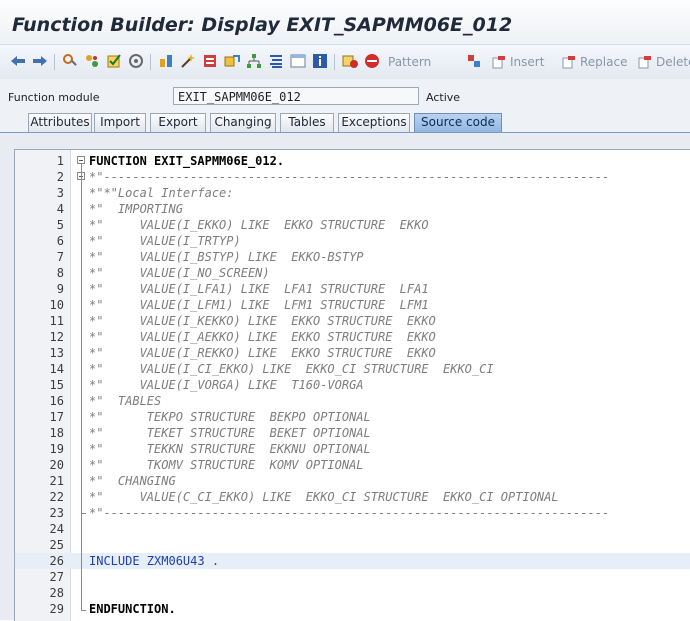 This screenshot has width=690, height=621. Describe the element at coordinates (136, 209) in the screenshot. I see `code-text: *" IMPORTING` at that location.